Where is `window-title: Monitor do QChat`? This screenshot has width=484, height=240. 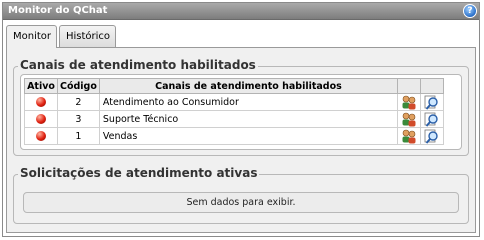 window-title: Monitor do QChat is located at coordinates (58, 10).